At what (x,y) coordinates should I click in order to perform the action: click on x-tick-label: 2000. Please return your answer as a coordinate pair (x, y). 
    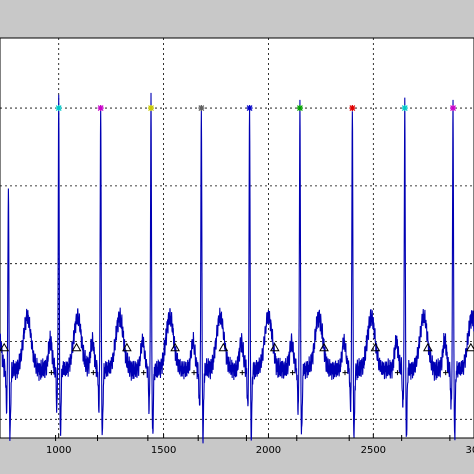
    Looking at the image, I should click on (268, 450).